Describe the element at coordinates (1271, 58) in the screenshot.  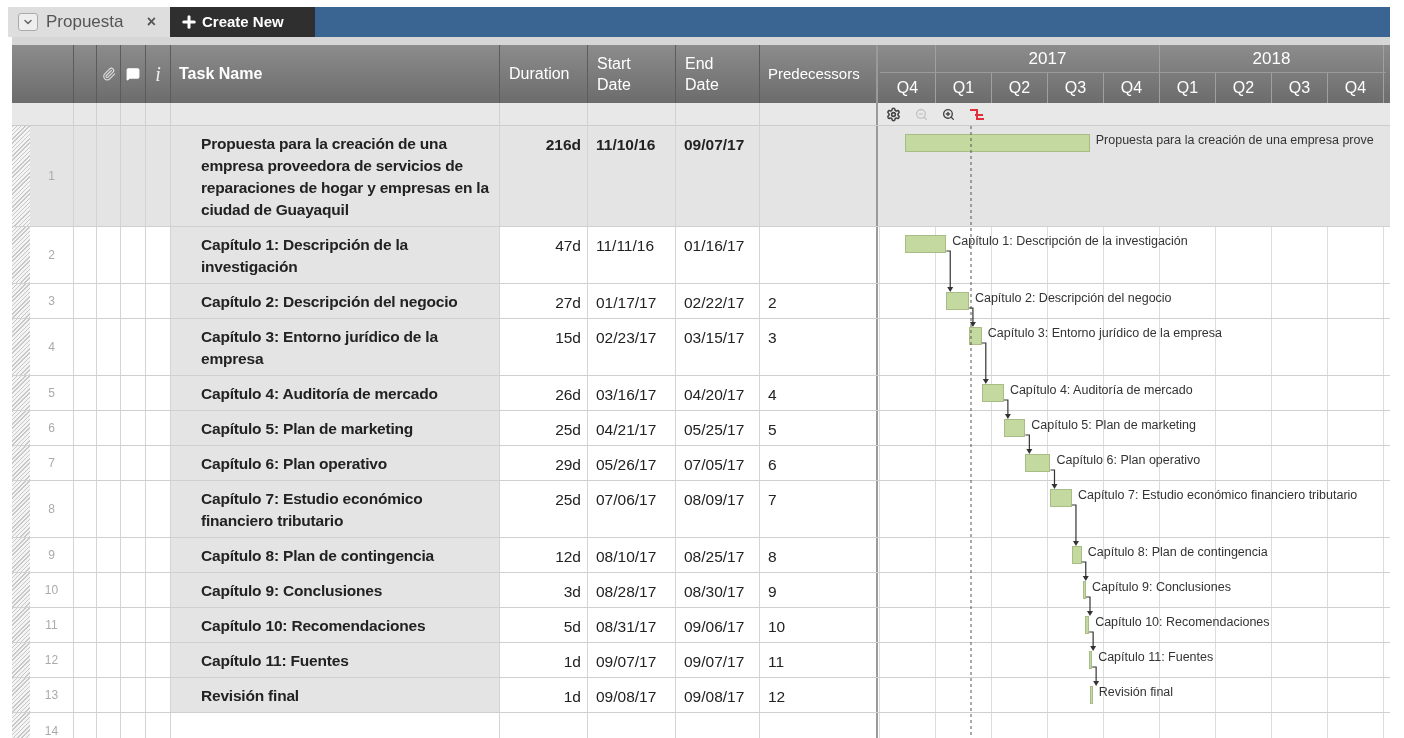
I see `year-label: 2018` at that location.